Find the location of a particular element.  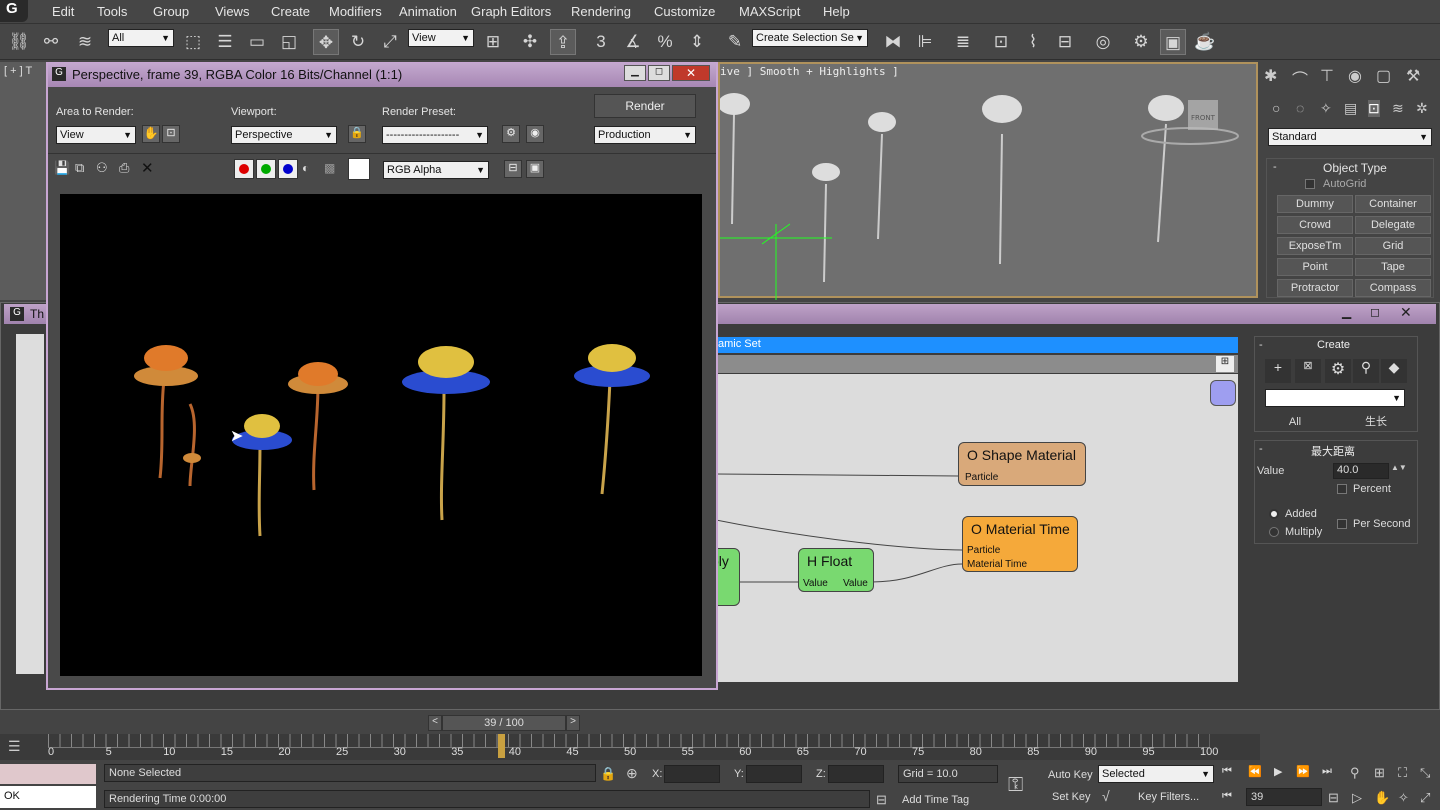

cameras-icon: ▤ is located at coordinates (1350, 108).